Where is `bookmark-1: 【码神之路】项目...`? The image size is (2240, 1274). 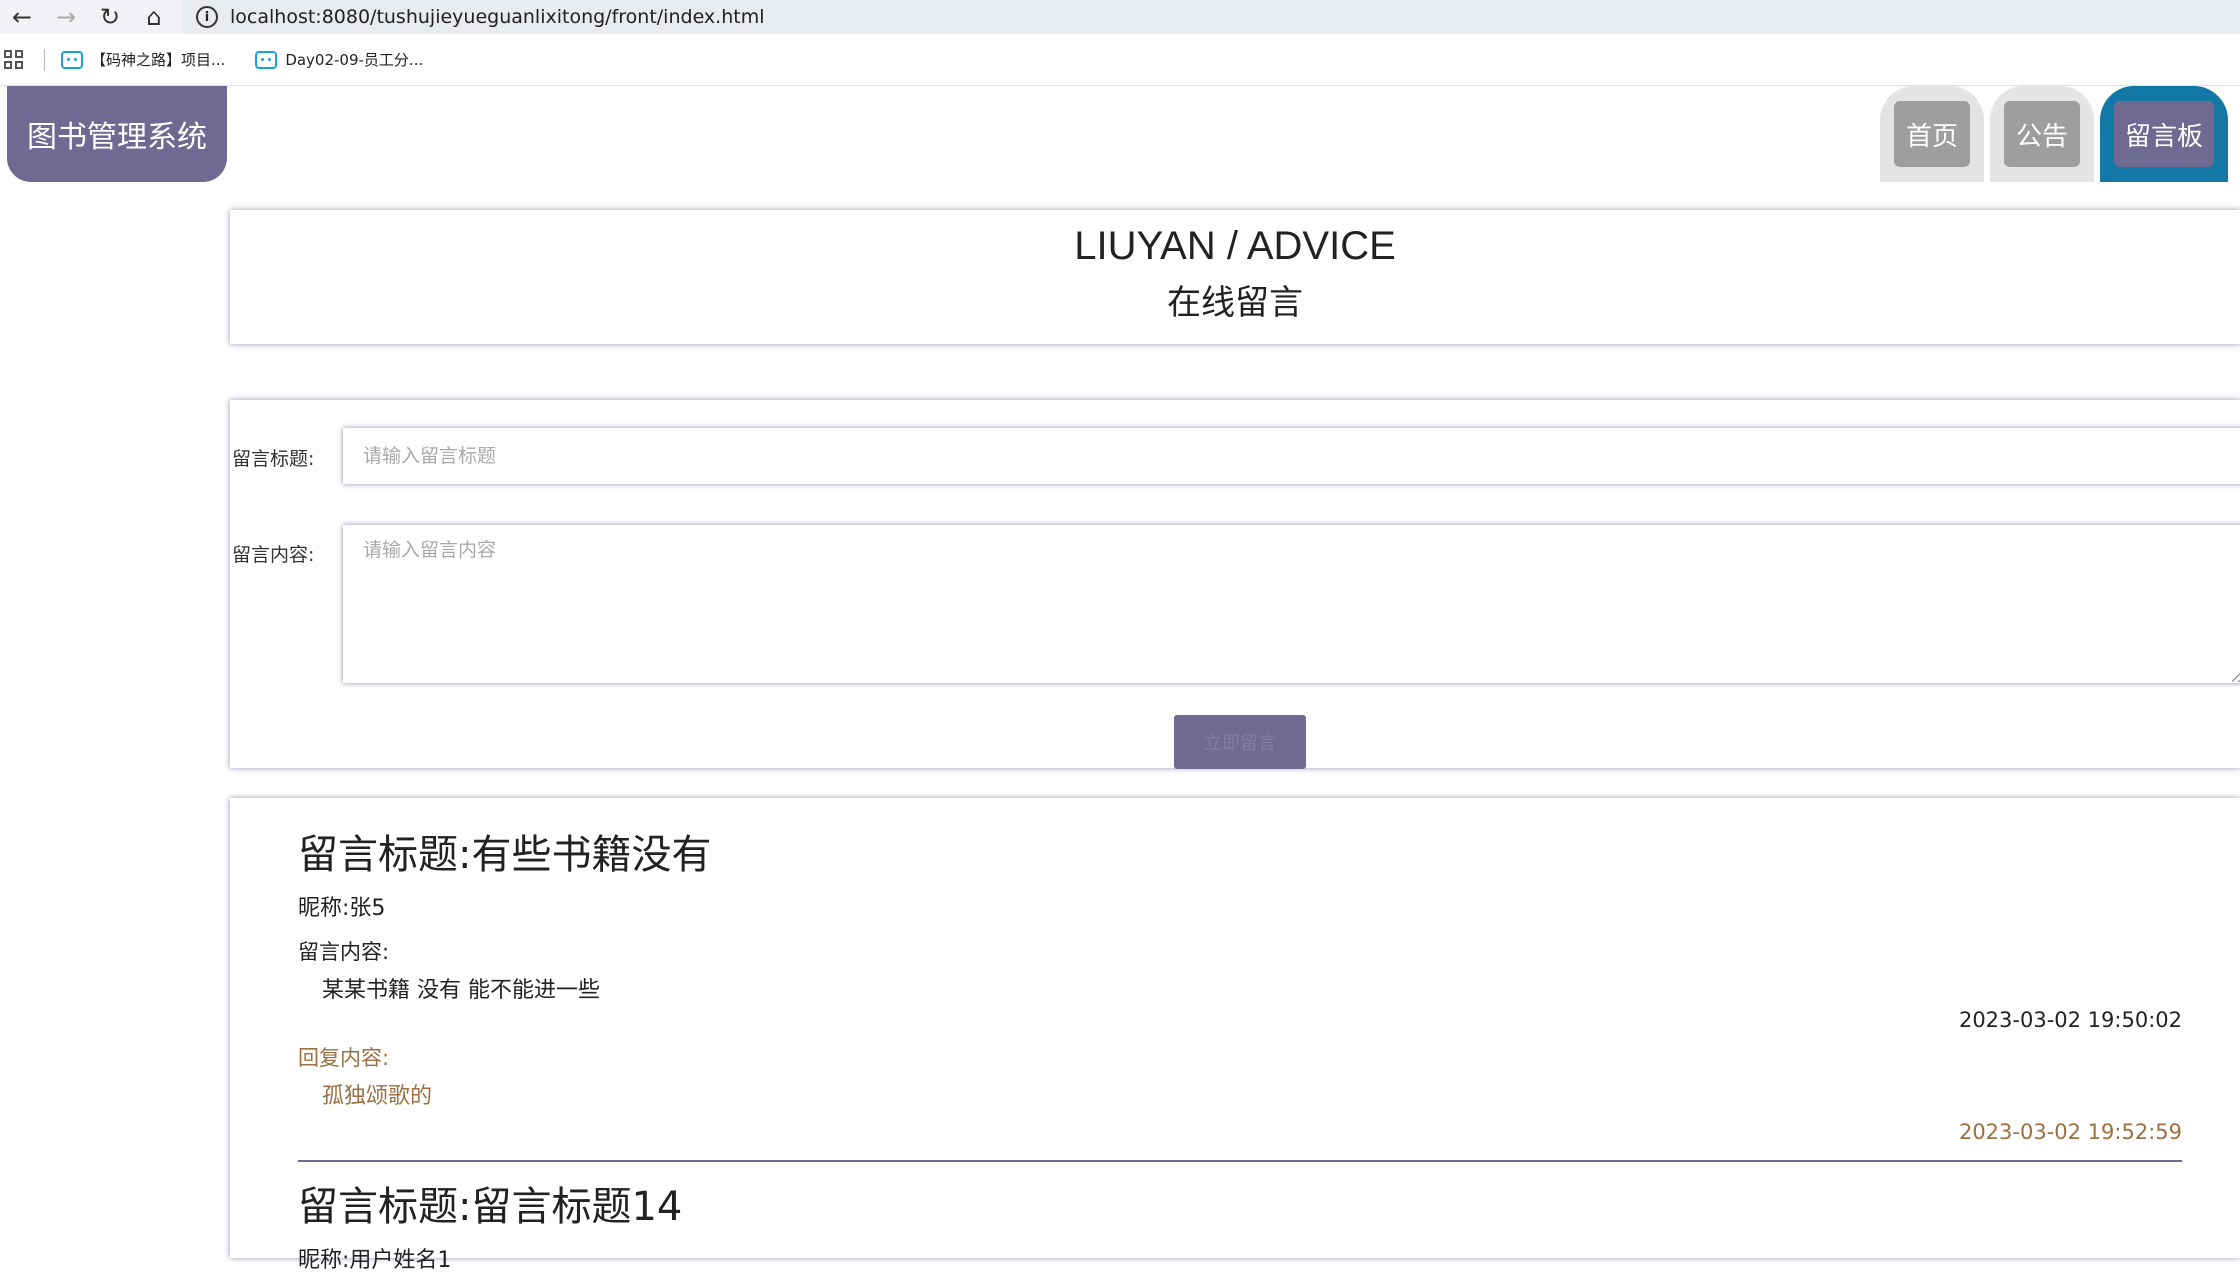
bookmark-1: 【码神之路】项目... is located at coordinates (143, 59).